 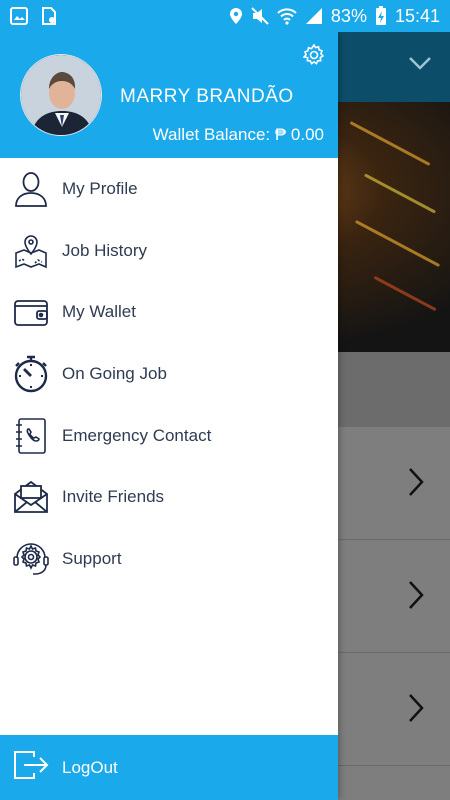 What do you see at coordinates (236, 16) in the screenshot?
I see `location-icon` at bounding box center [236, 16].